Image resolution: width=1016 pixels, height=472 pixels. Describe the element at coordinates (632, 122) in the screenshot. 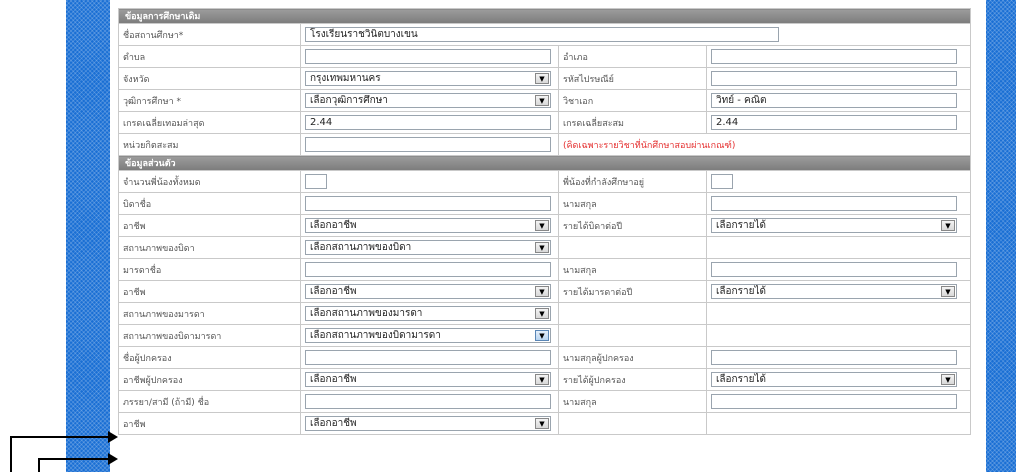

I see `cumulative-gpa-label: เกรดเฉลี่ยสะสม` at that location.